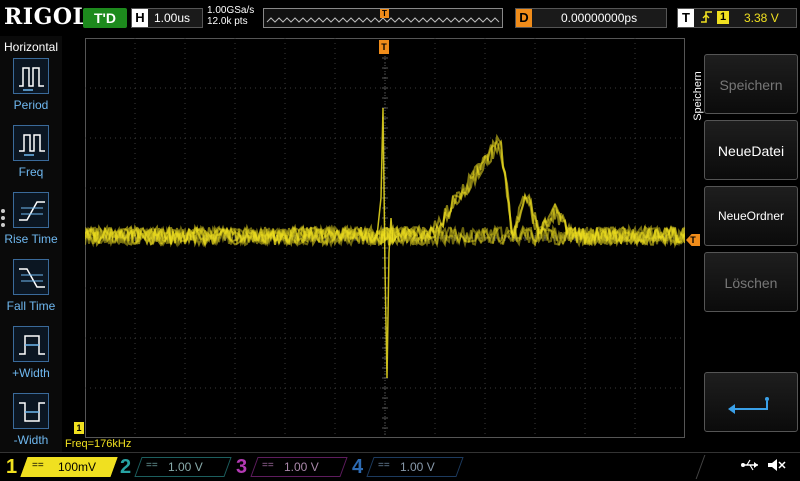  I want to click on delete-button: Löschen, so click(751, 282).